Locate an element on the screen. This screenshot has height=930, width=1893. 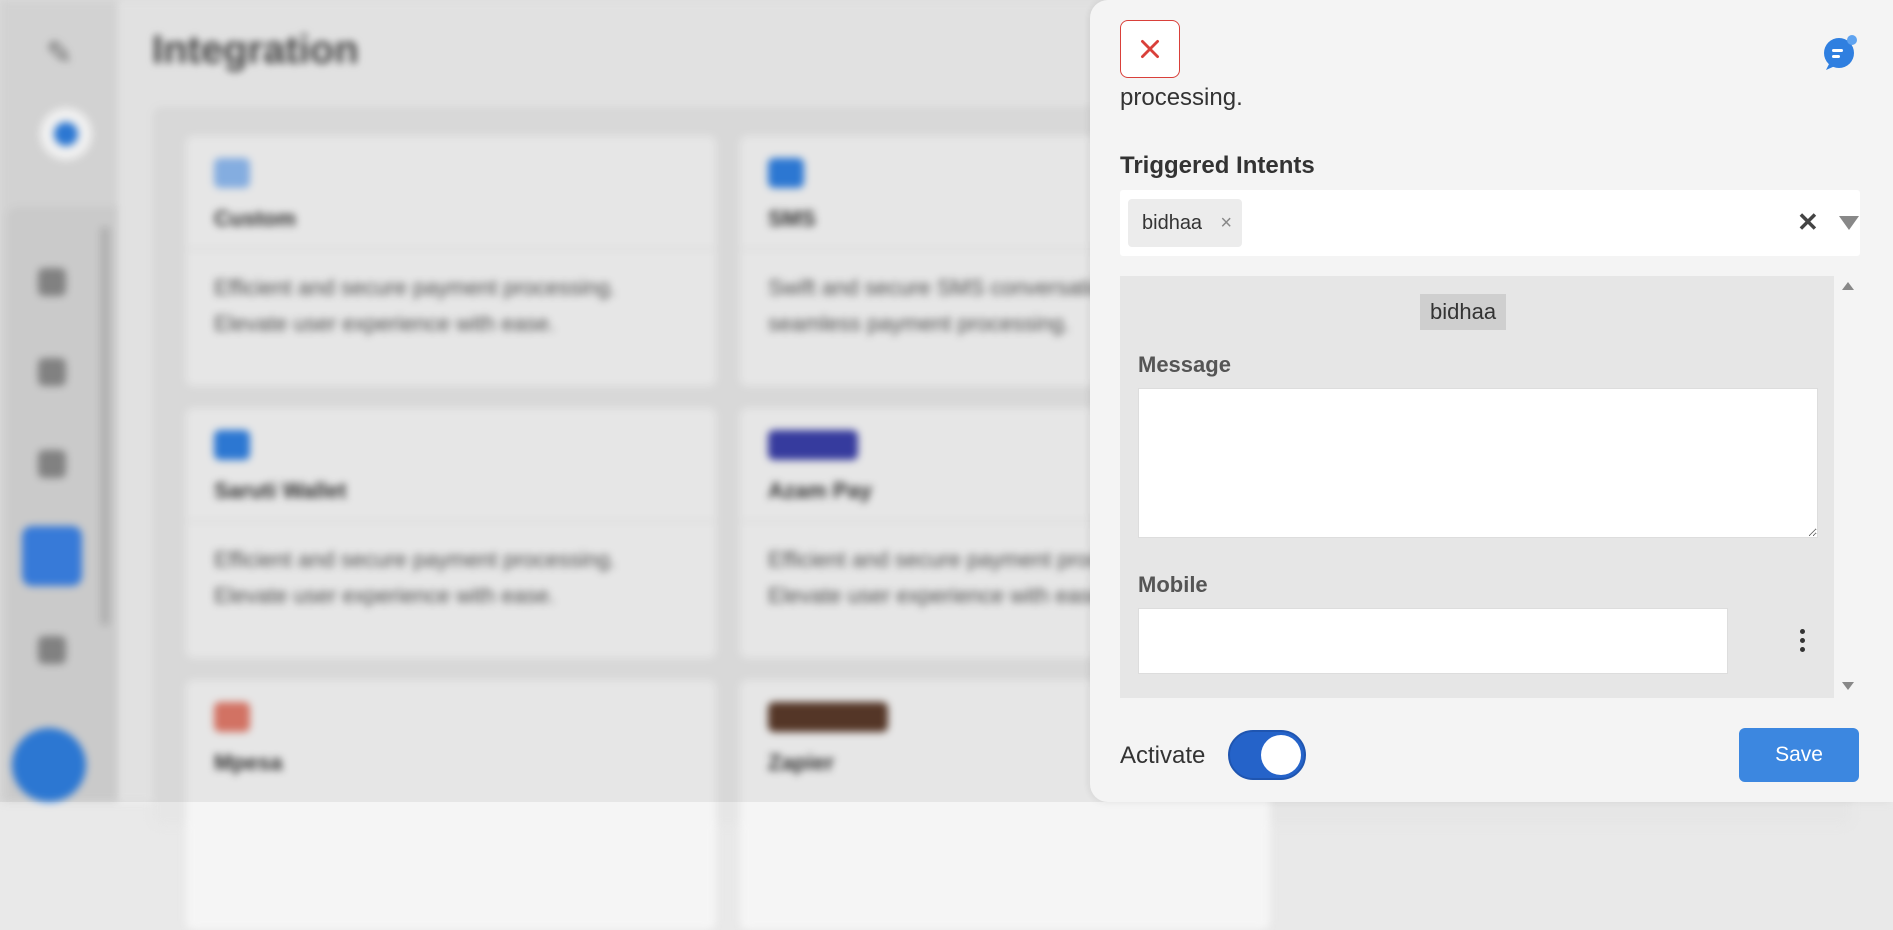
chevron-down-icon is located at coordinates (1849, 223).